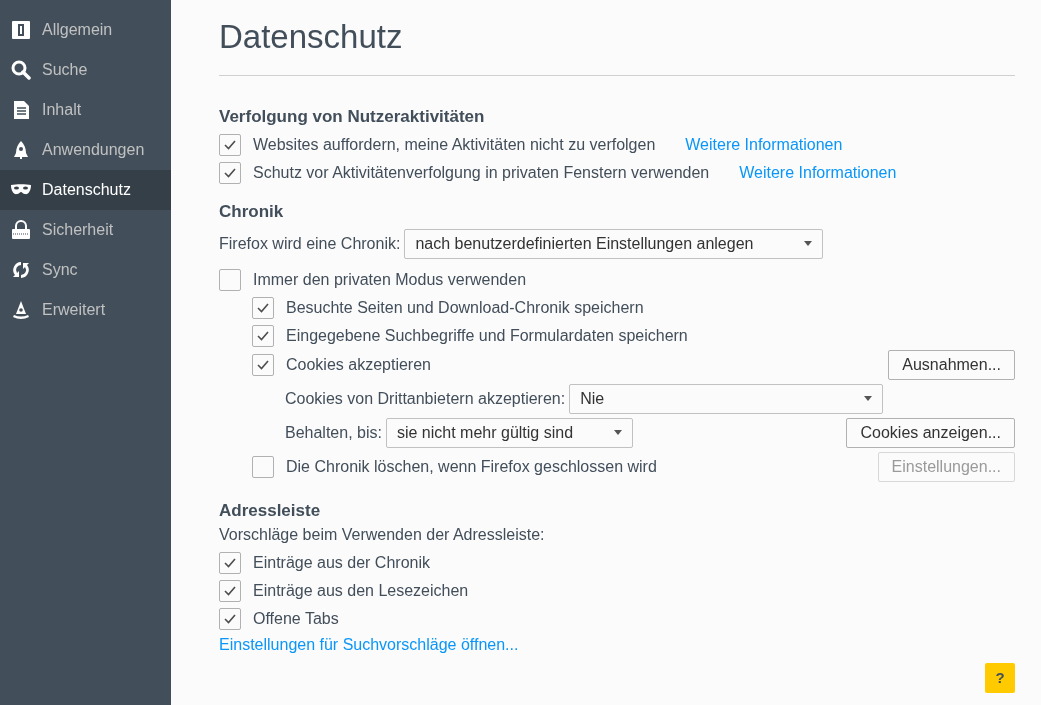 This screenshot has height=705, width=1041. What do you see at coordinates (465, 307) in the screenshot?
I see `checkbox-label: Besuchte Seiten und Download-Chronik speichern` at bounding box center [465, 307].